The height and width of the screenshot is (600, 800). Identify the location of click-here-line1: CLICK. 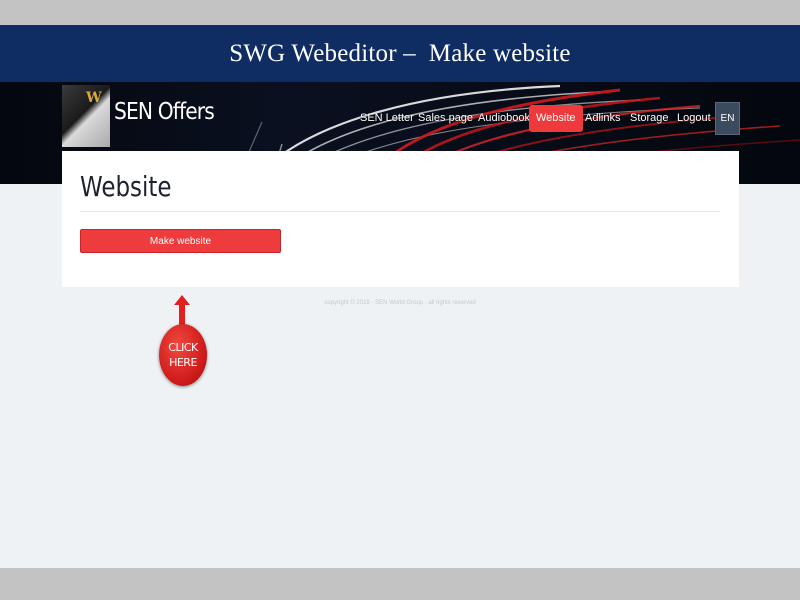
(183, 347).